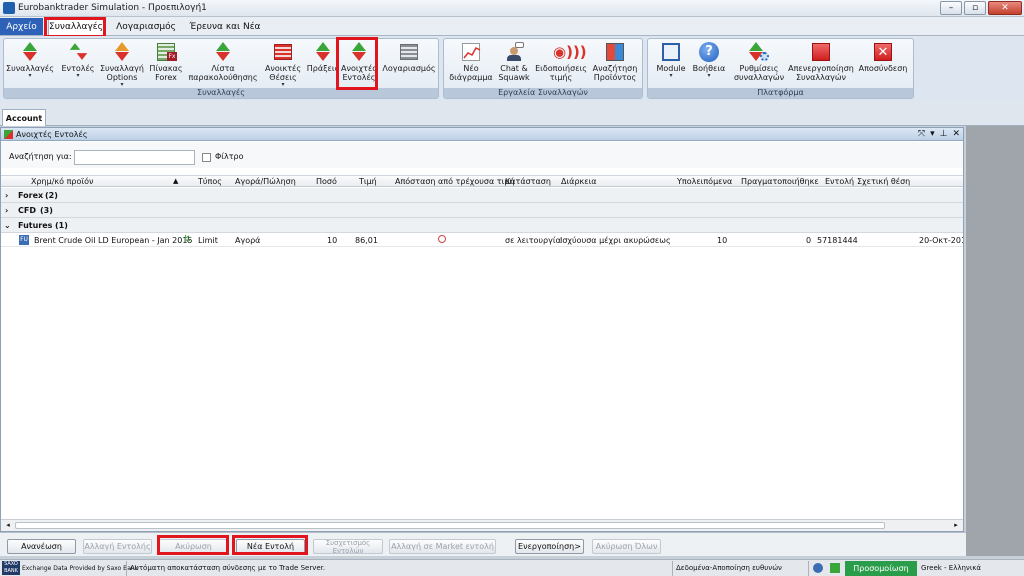 This screenshot has height=576, width=1024. Describe the element at coordinates (722, 240) in the screenshot. I see `cell-remaining: 10` at that location.